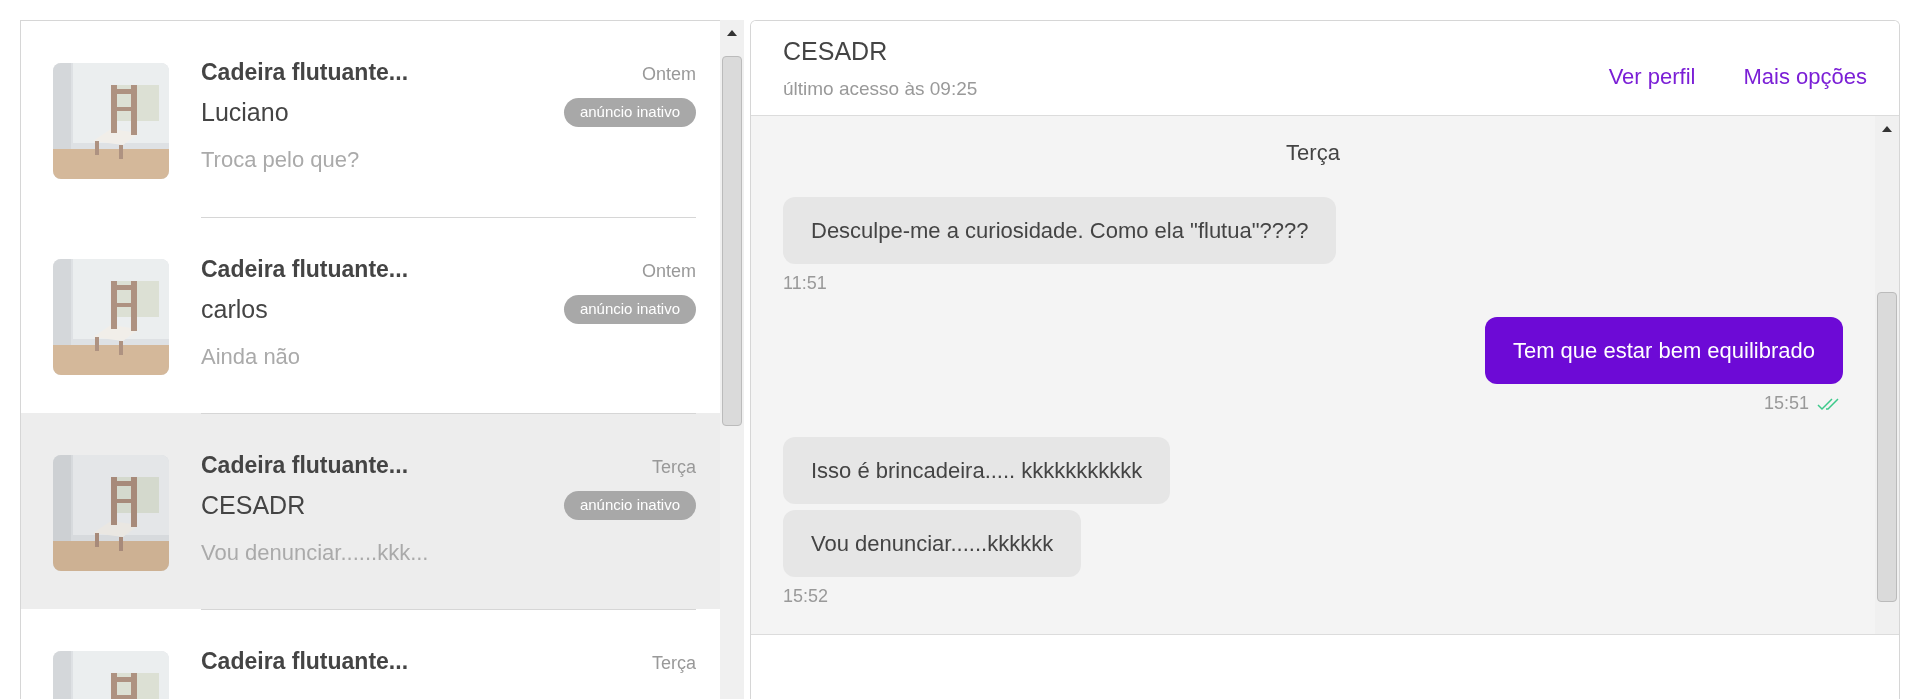 The height and width of the screenshot is (699, 1920). What do you see at coordinates (1060, 230) in the screenshot?
I see `message-bubble: Desculpe-me a curiosidade. Como ela "flutua"????` at bounding box center [1060, 230].